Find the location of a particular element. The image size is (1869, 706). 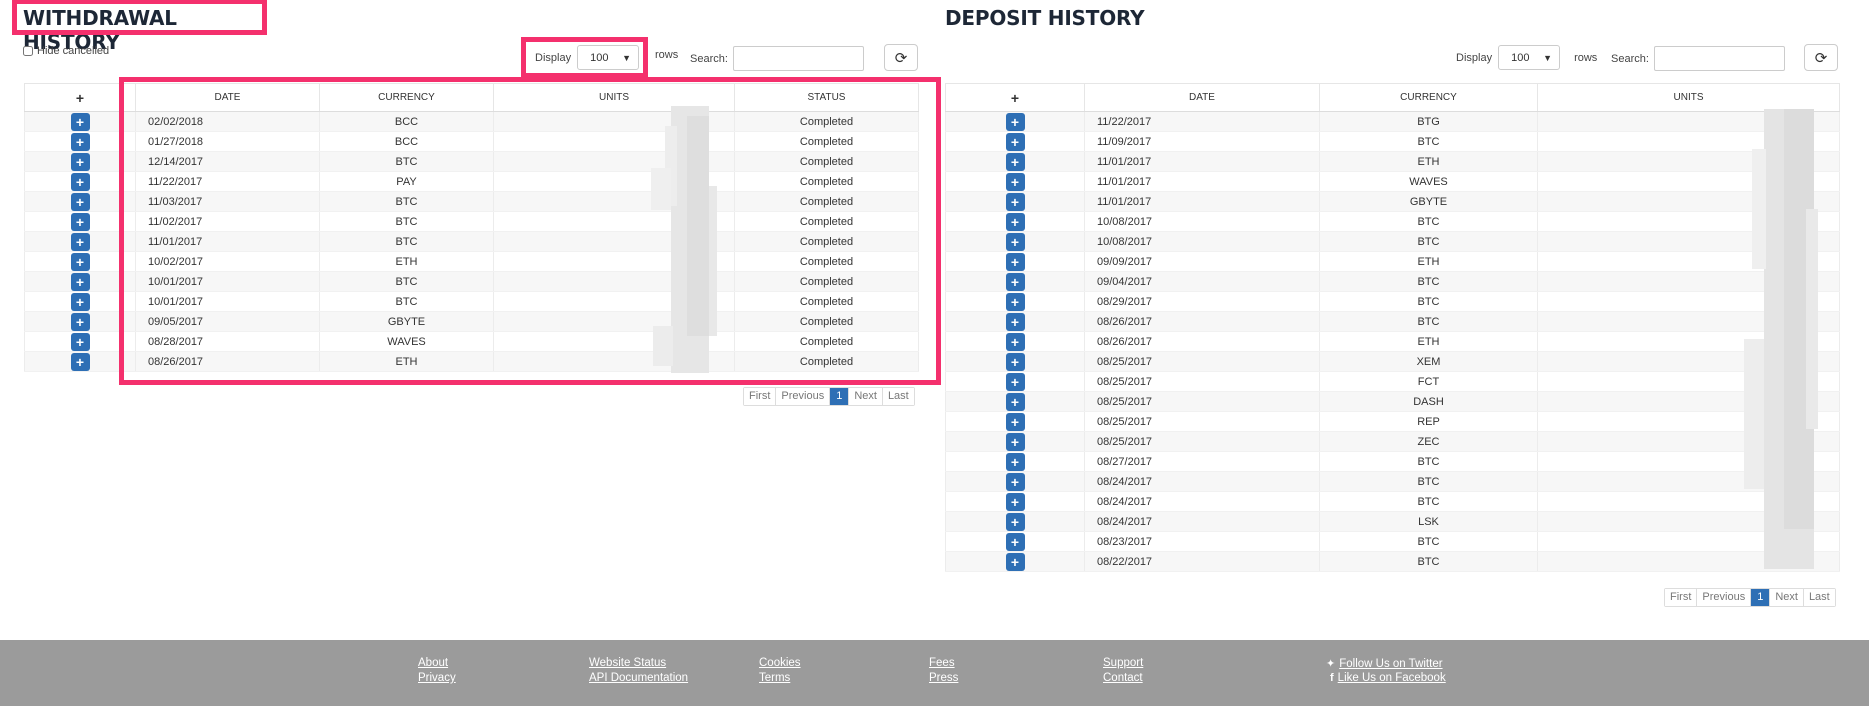

cell-currency: REP is located at coordinates (1428, 421).